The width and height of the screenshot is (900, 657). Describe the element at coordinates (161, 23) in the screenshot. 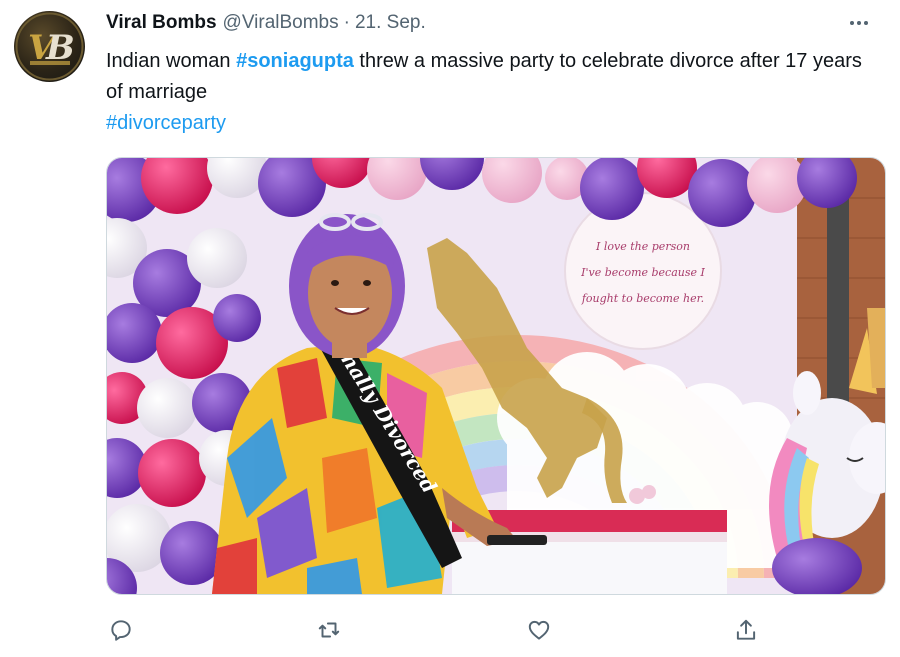

I see `author-name: Viral Bombs` at that location.